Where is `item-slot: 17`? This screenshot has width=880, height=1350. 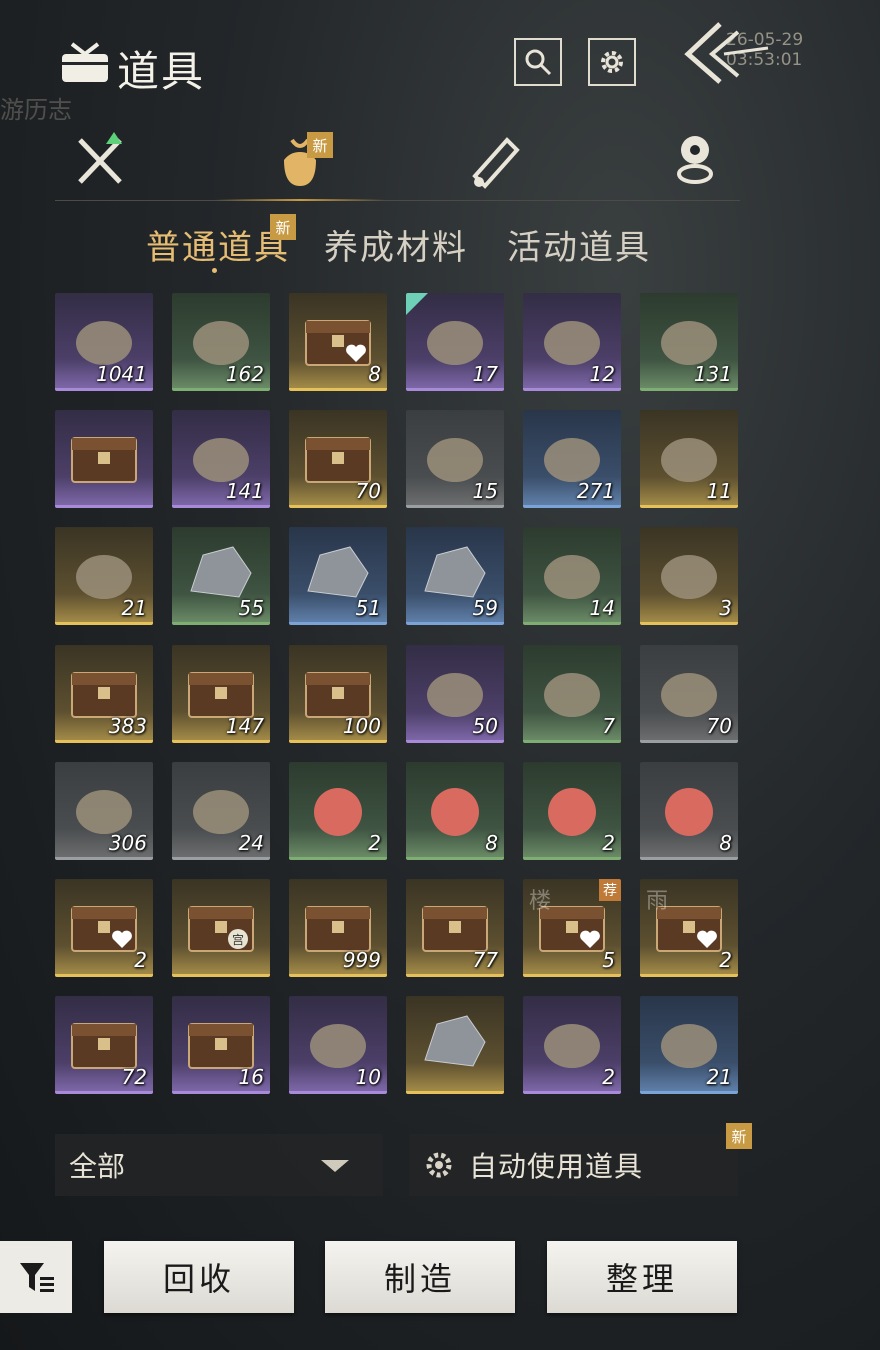
item-slot: 17 is located at coordinates (455, 342).